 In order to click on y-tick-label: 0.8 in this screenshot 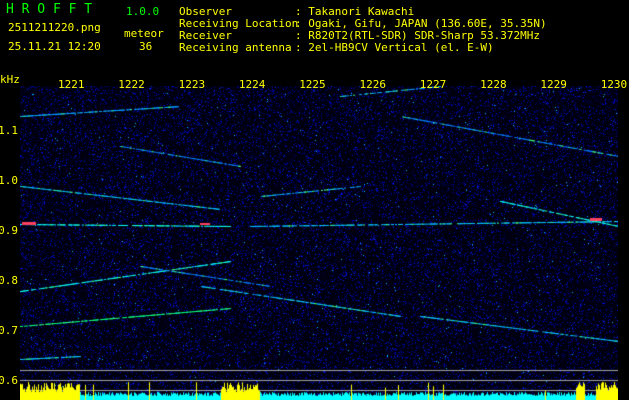, I will do `click(9, 280)`.